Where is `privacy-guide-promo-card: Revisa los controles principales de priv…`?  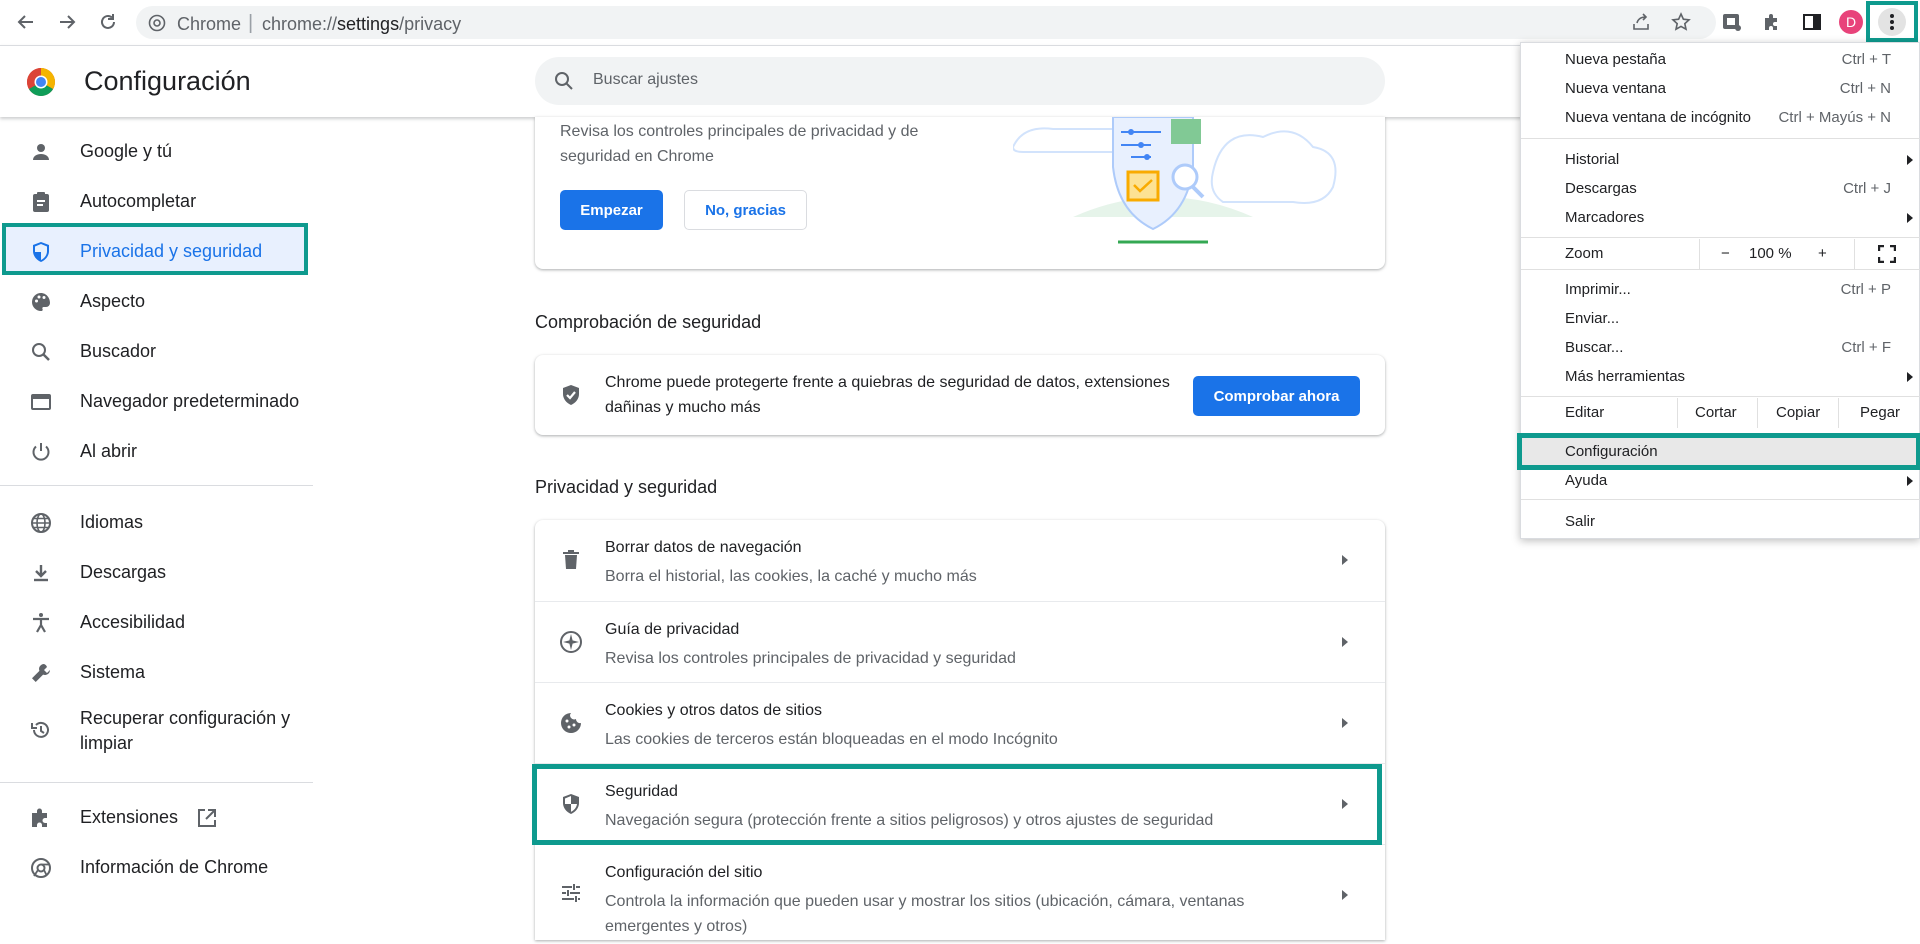 privacy-guide-promo-card: Revisa los controles principales de priv… is located at coordinates (960, 193).